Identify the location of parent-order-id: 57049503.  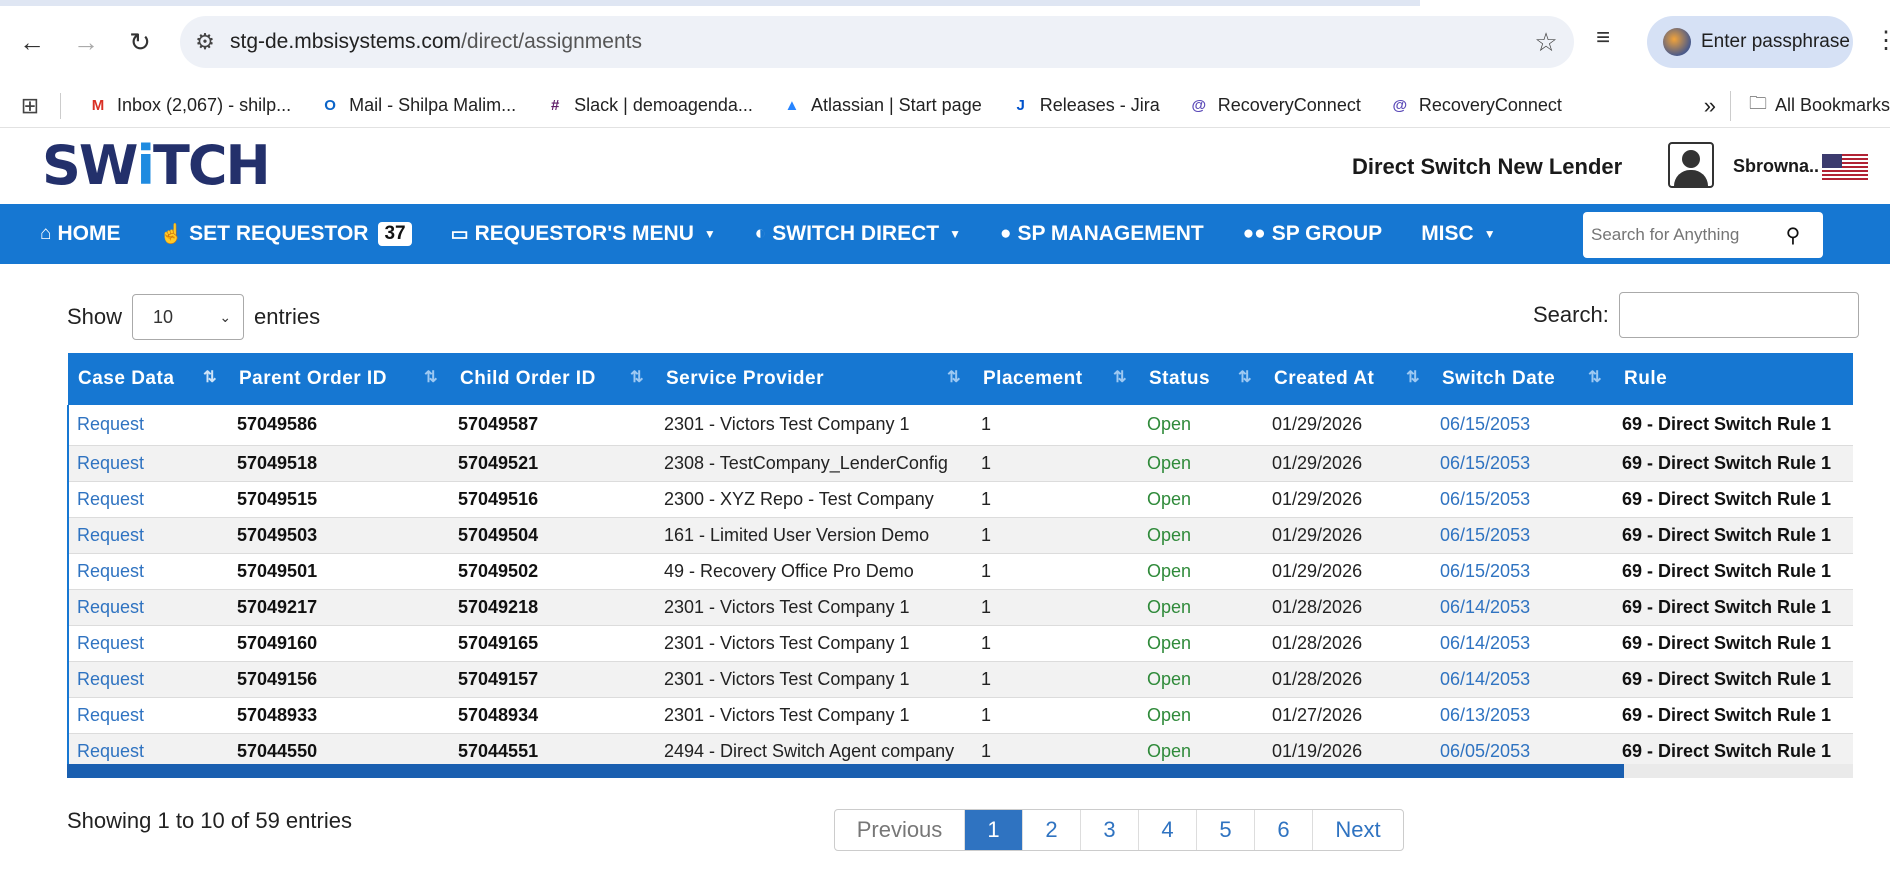
(277, 534).